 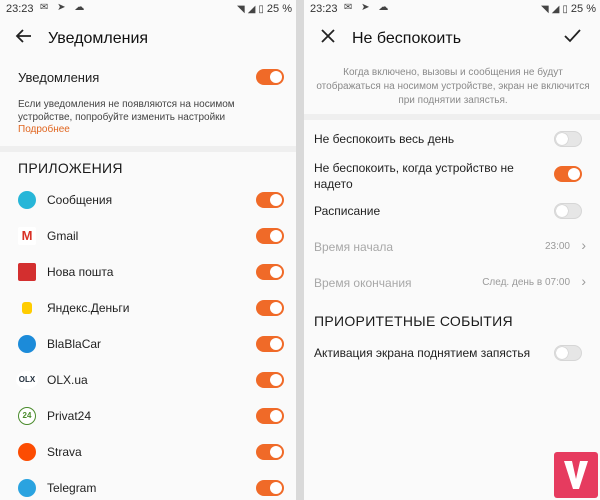 I want to click on app-name: OLX.ua, so click(x=67, y=380).